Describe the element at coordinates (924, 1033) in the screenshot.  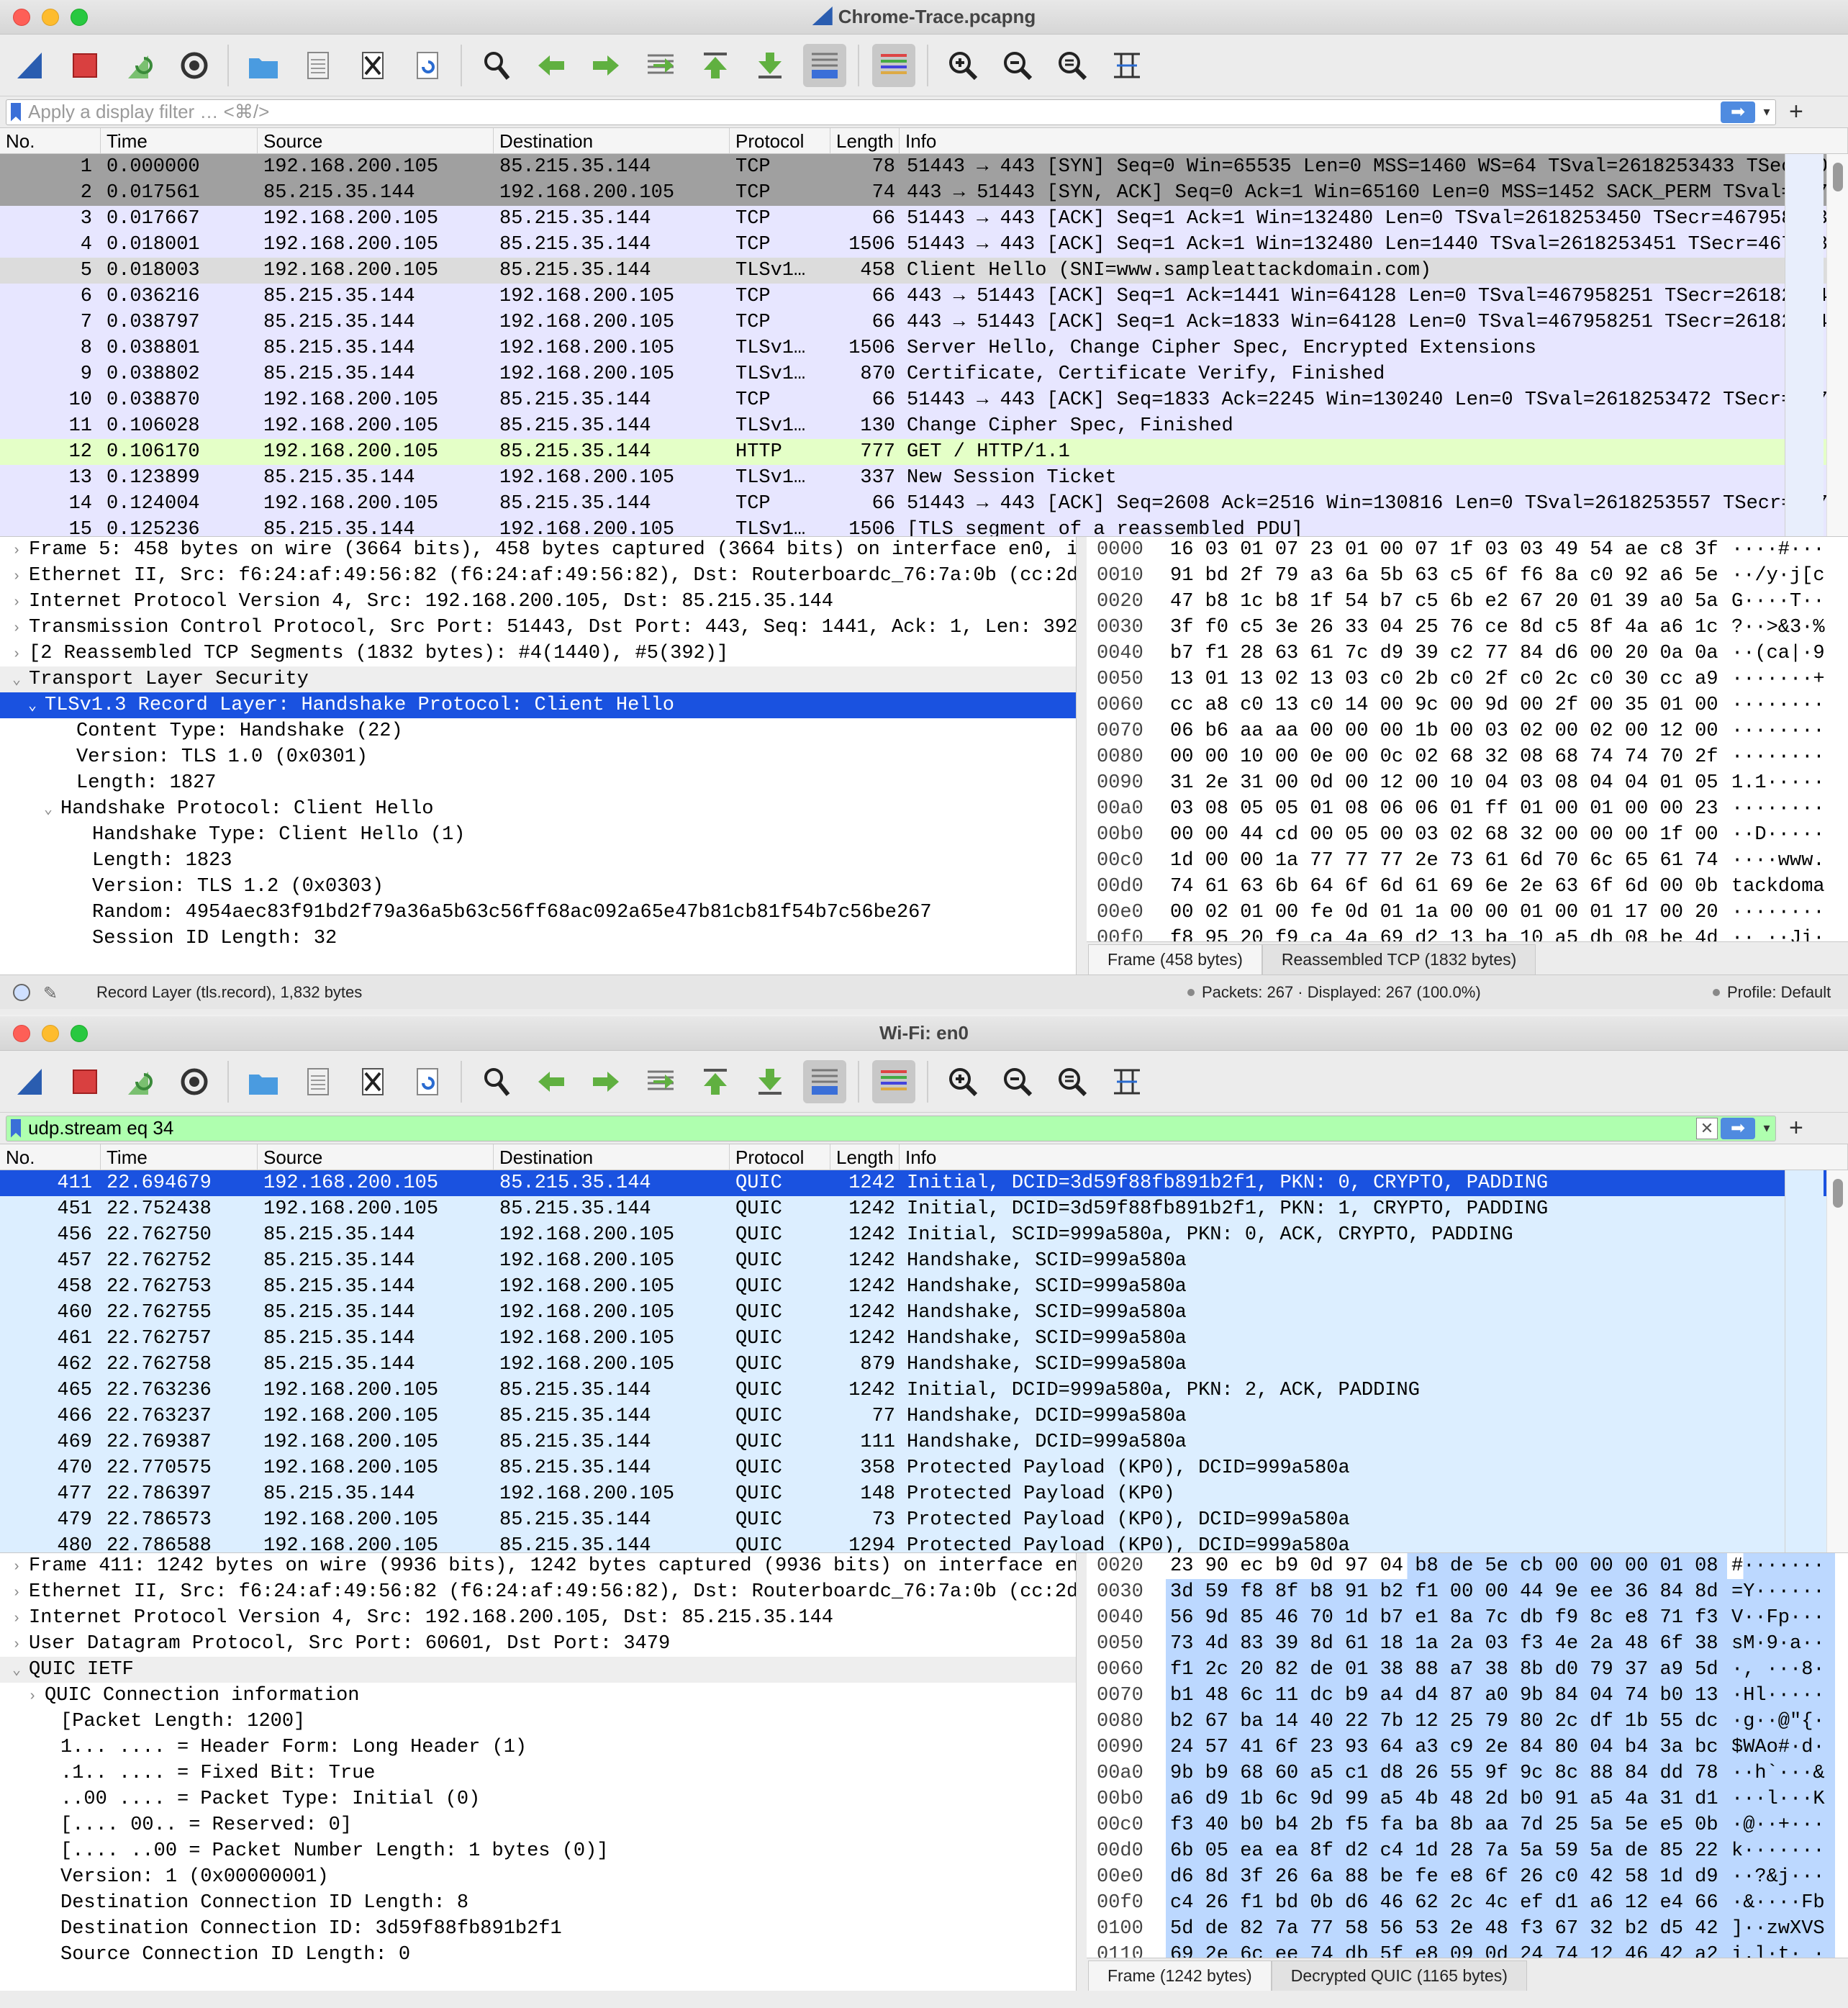
I see `title-bar: Wi-Fi: en0` at that location.